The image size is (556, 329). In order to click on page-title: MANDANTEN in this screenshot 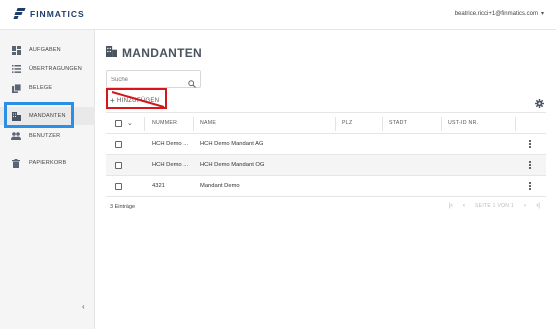, I will do `click(154, 53)`.